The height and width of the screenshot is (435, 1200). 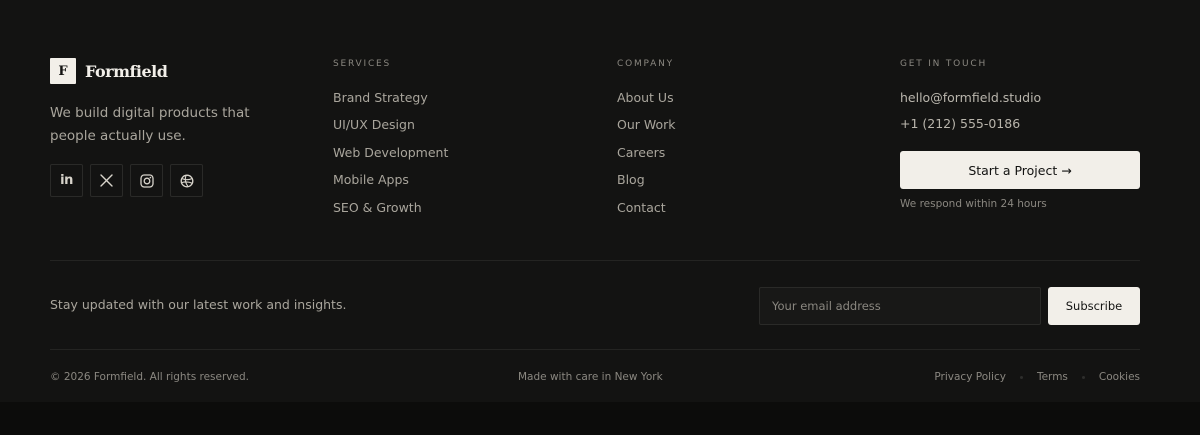 I want to click on social-links: in, so click(x=170, y=180).